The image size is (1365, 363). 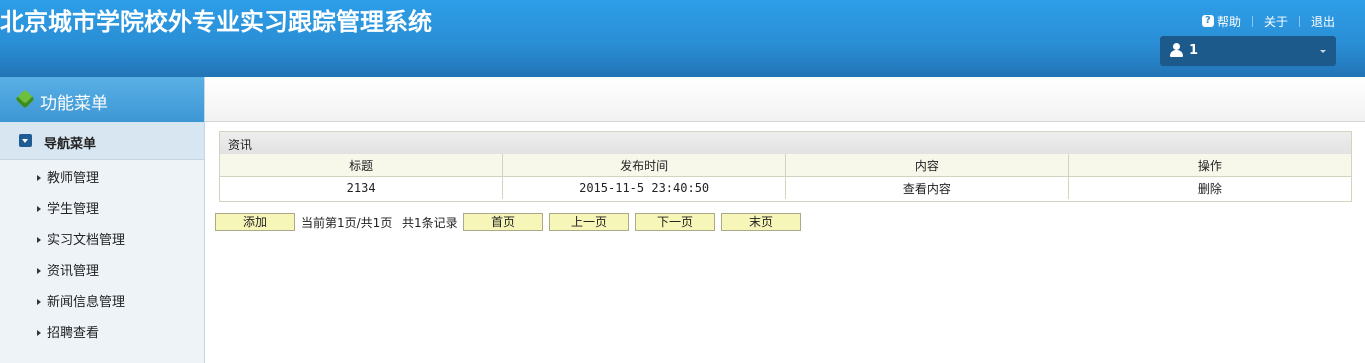 What do you see at coordinates (761, 222) in the screenshot?
I see `last-page-button: 末页` at bounding box center [761, 222].